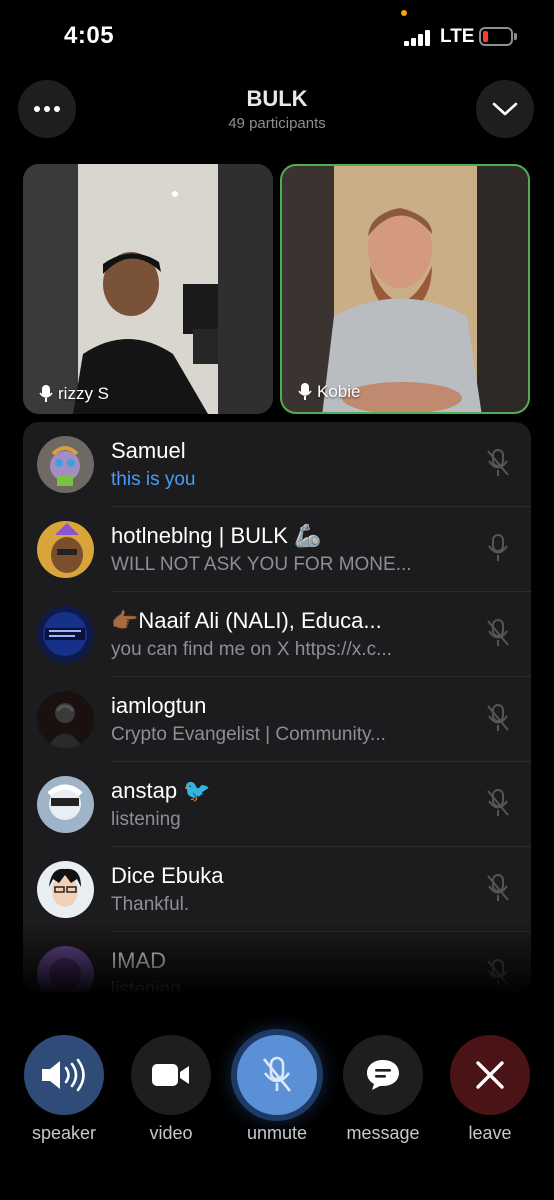 The height and width of the screenshot is (1200, 554). I want to click on leave-control: leave, so click(490, 1089).